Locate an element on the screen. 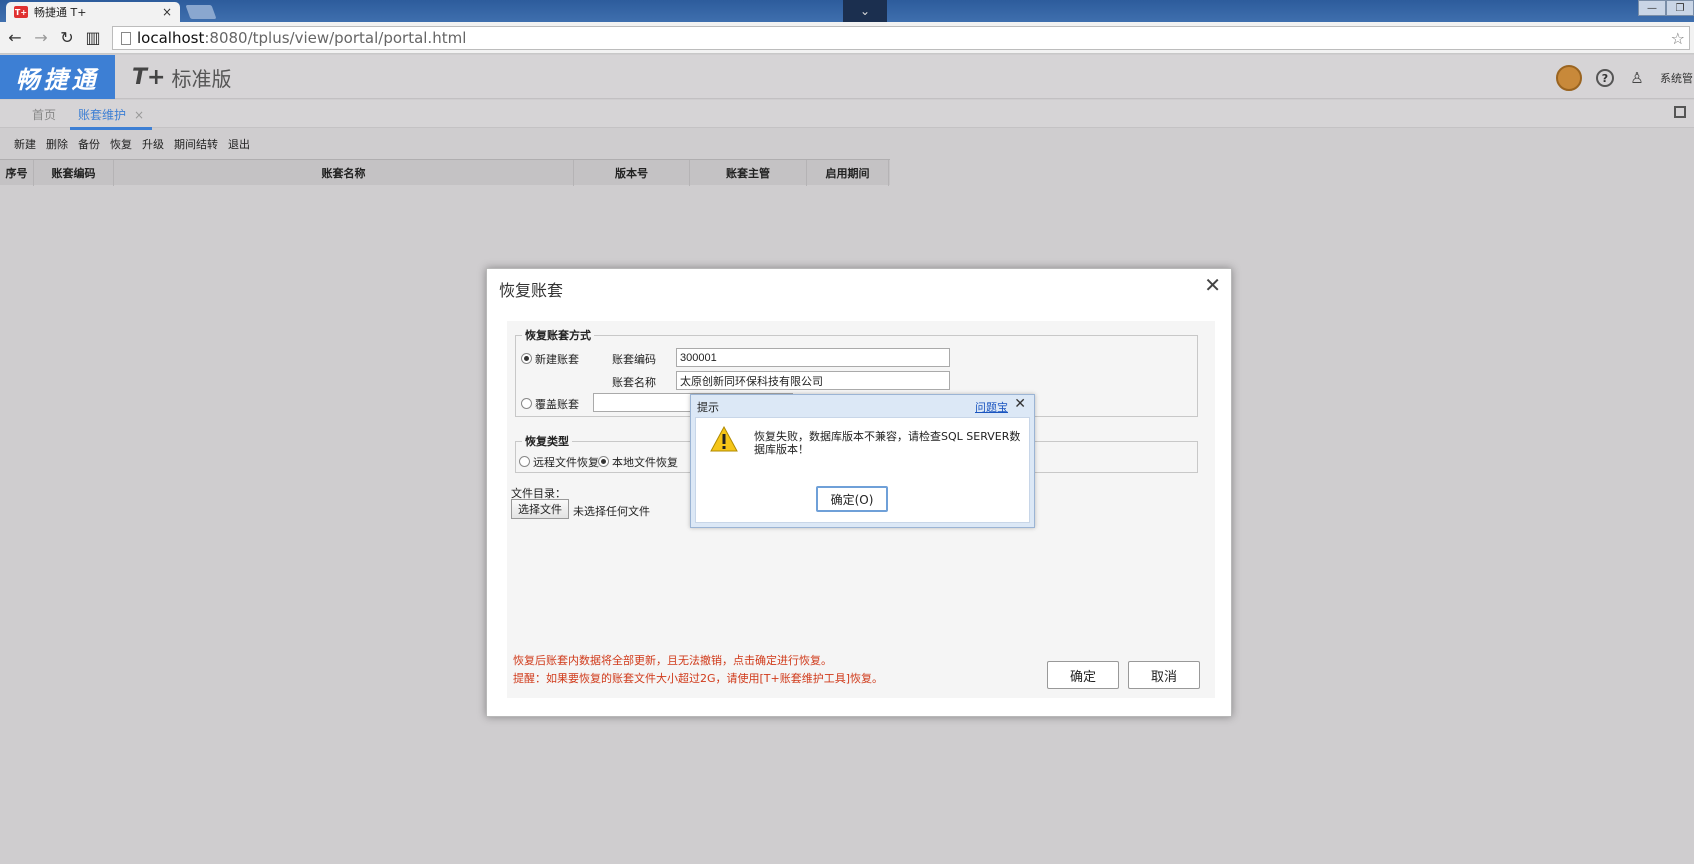  backup-button: 备份 is located at coordinates (89, 144).